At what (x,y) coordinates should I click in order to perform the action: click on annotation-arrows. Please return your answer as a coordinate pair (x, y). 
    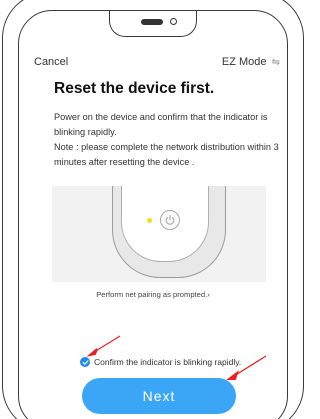
    Looking at the image, I should click on (176, 357).